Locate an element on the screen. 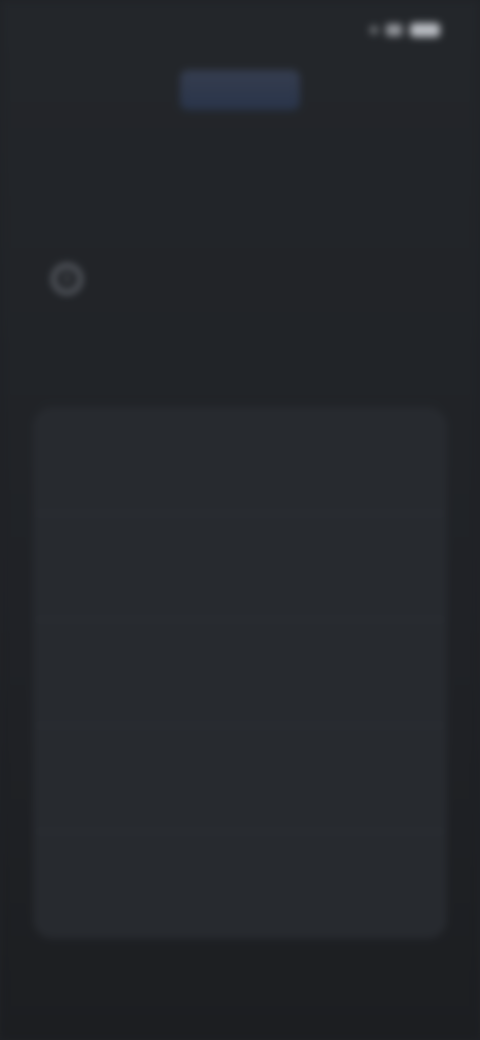  info-icon: i is located at coordinates (67, 279).